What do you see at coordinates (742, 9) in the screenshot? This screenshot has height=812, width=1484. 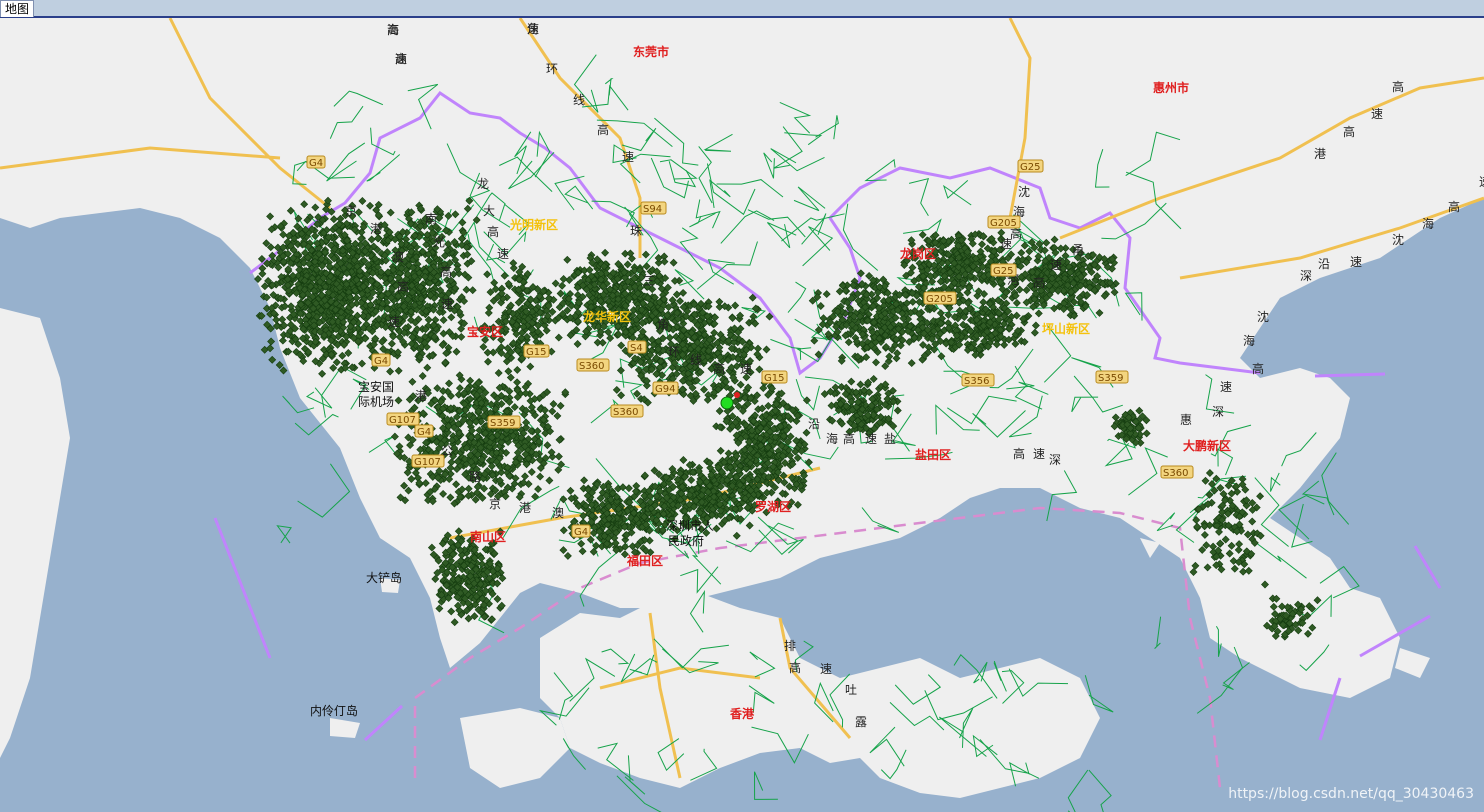 I see `tab-bar: 地图` at bounding box center [742, 9].